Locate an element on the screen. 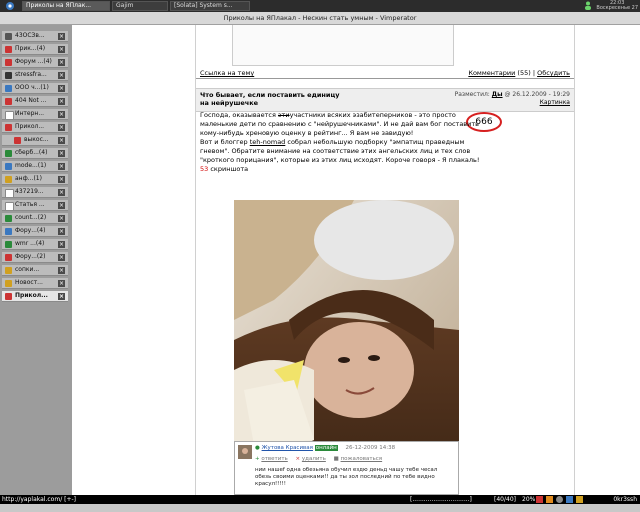  menu-icon is located at coordinates (10, 6).